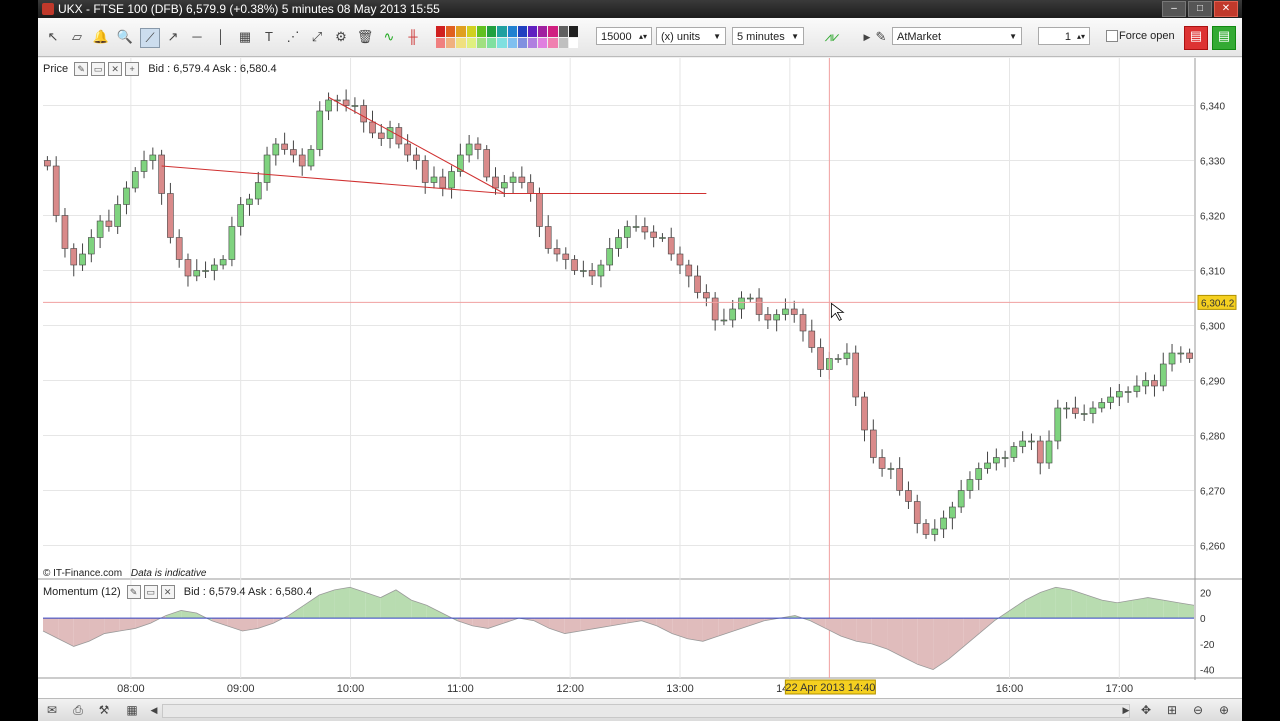  Describe the element at coordinates (881, 37) in the screenshot. I see `order-tool-icon: ✎` at that location.